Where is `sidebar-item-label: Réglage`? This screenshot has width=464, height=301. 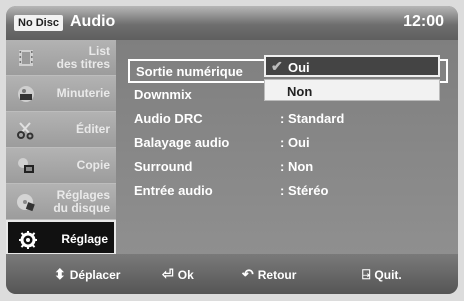 sidebar-item-label: Réglage is located at coordinates (84, 239).